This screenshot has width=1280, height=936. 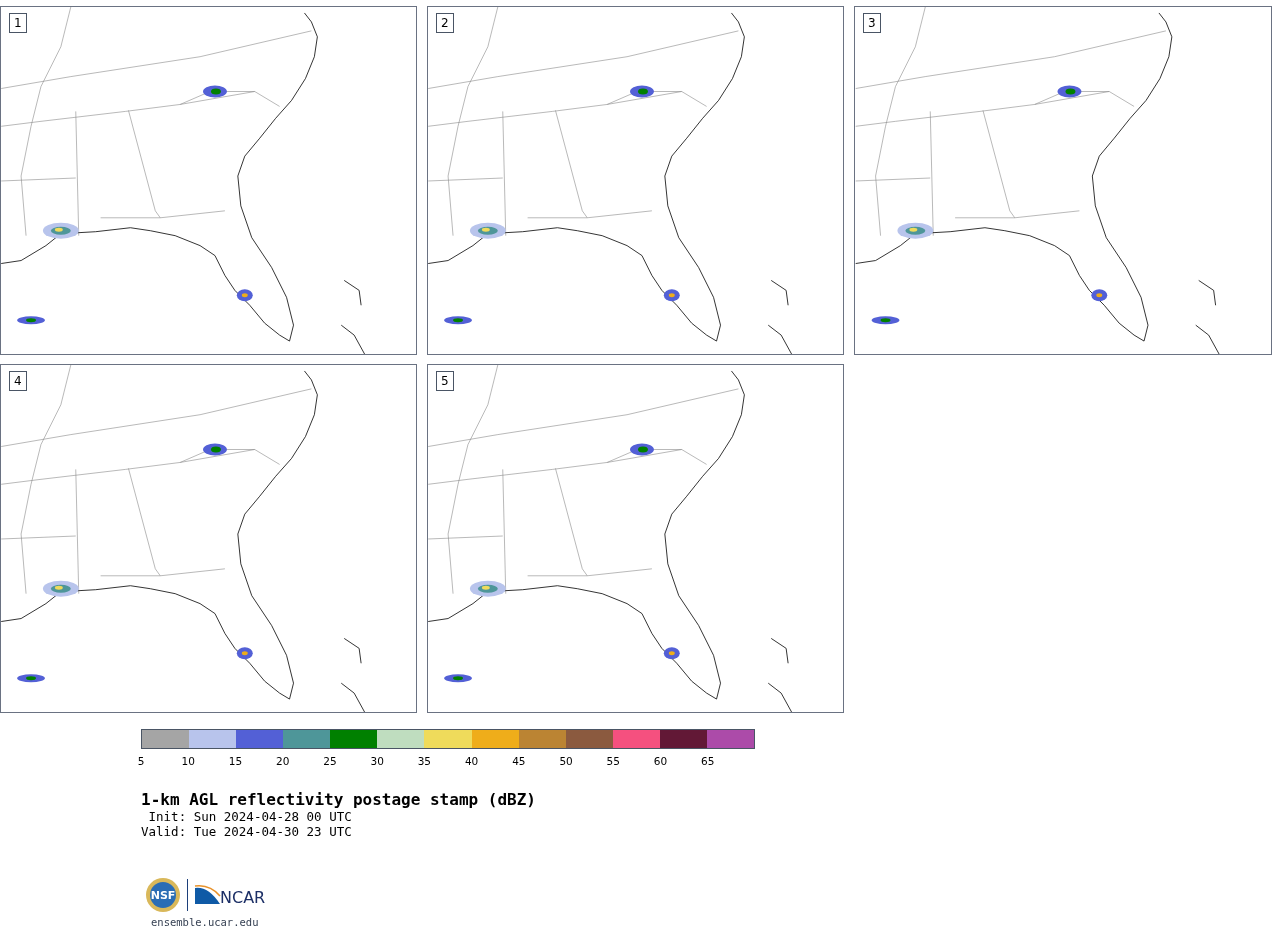 I want to click on colorbar-tick-label: 45, so click(x=519, y=760).